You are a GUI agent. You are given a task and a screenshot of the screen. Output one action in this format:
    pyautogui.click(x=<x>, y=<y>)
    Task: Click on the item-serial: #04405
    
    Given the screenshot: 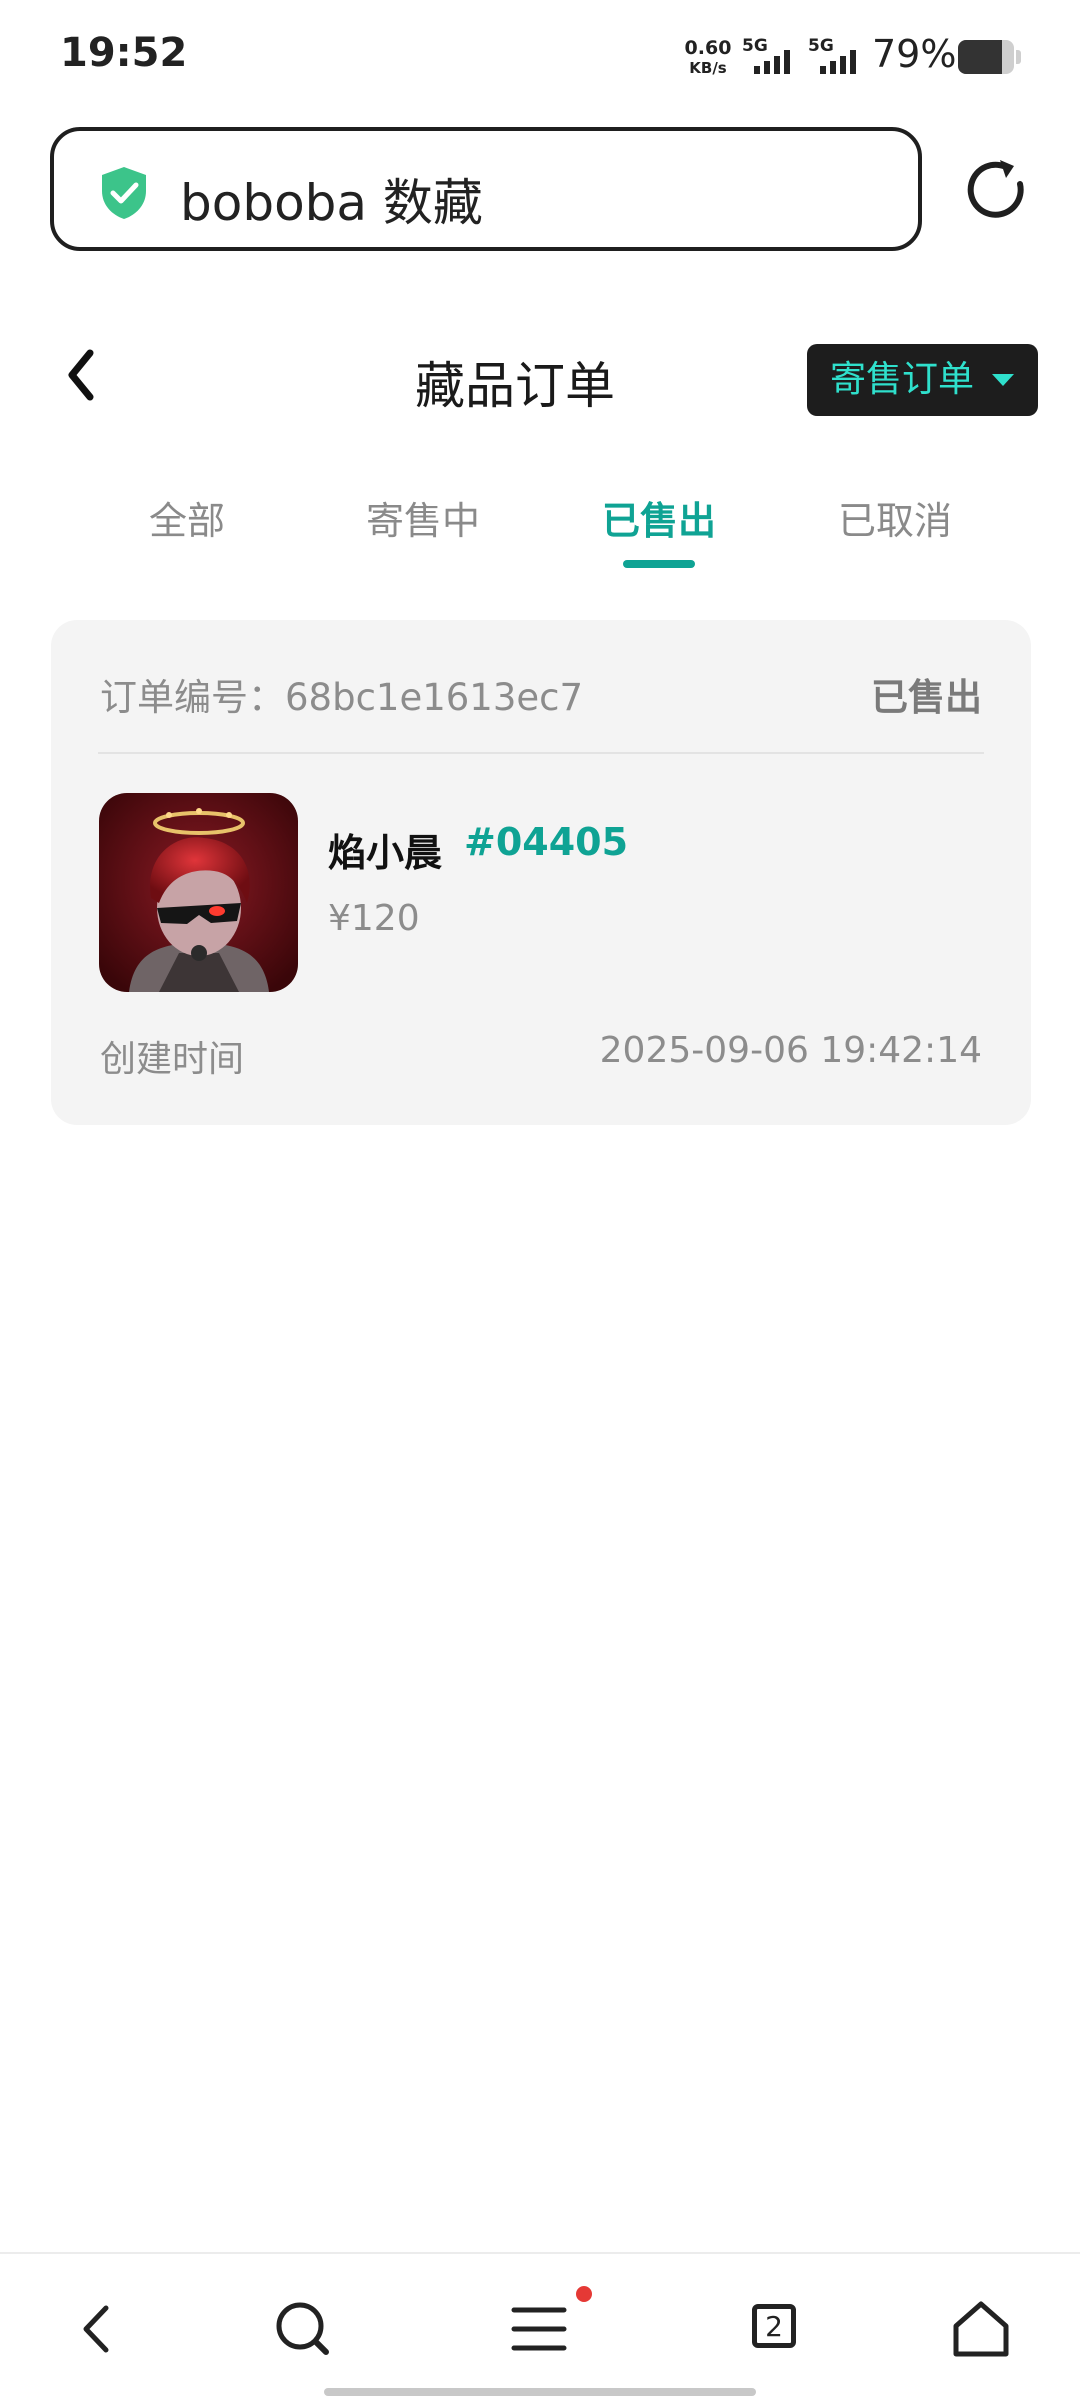 What is the action you would take?
    pyautogui.click(x=546, y=842)
    